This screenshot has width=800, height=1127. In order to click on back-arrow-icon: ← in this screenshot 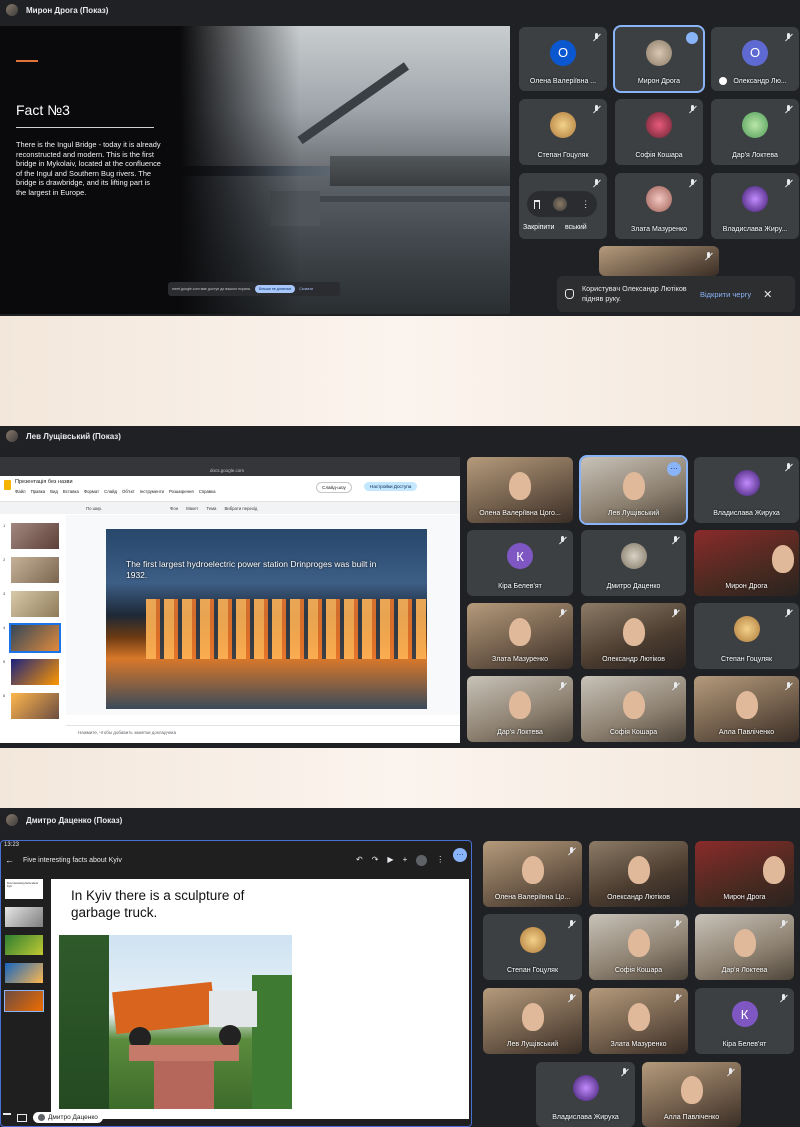, I will do `click(9, 860)`.